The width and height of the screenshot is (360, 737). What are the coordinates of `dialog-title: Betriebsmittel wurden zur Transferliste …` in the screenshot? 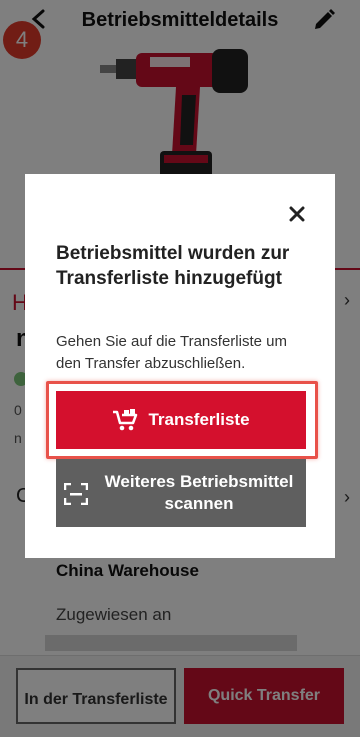 It's located at (173, 266).